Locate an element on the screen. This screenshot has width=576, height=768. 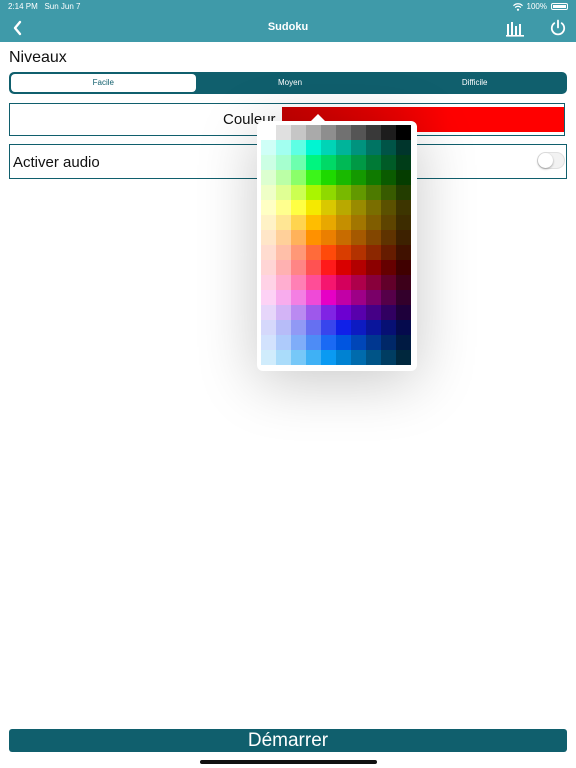
start-button: Démarrer is located at coordinates (288, 740).